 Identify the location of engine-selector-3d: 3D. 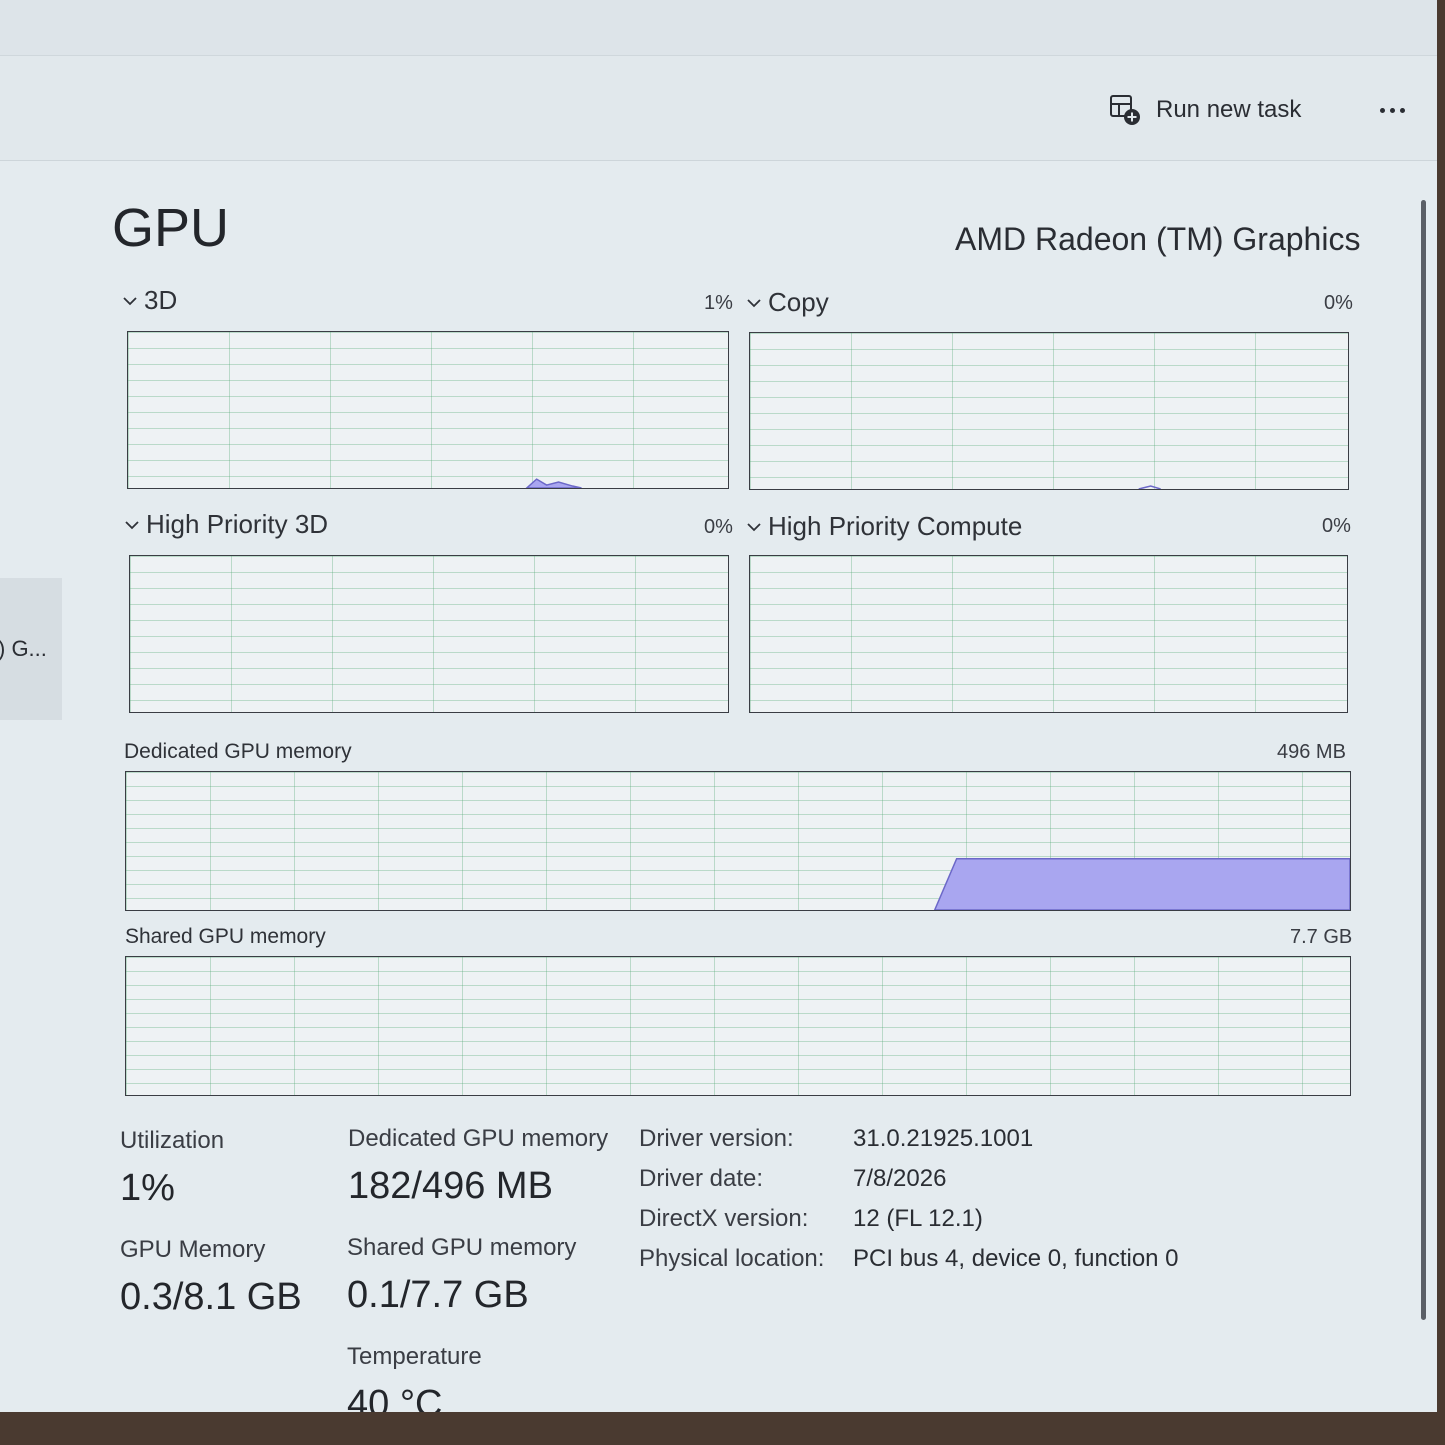
(149, 300).